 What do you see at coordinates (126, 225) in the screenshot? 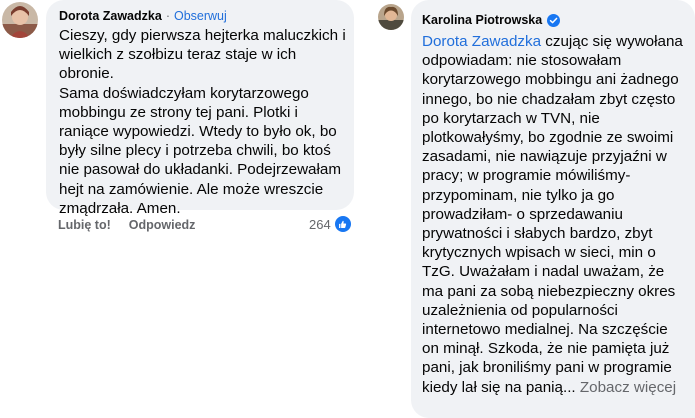
I see `comment-actions: Lubię to! Odpowiedz` at bounding box center [126, 225].